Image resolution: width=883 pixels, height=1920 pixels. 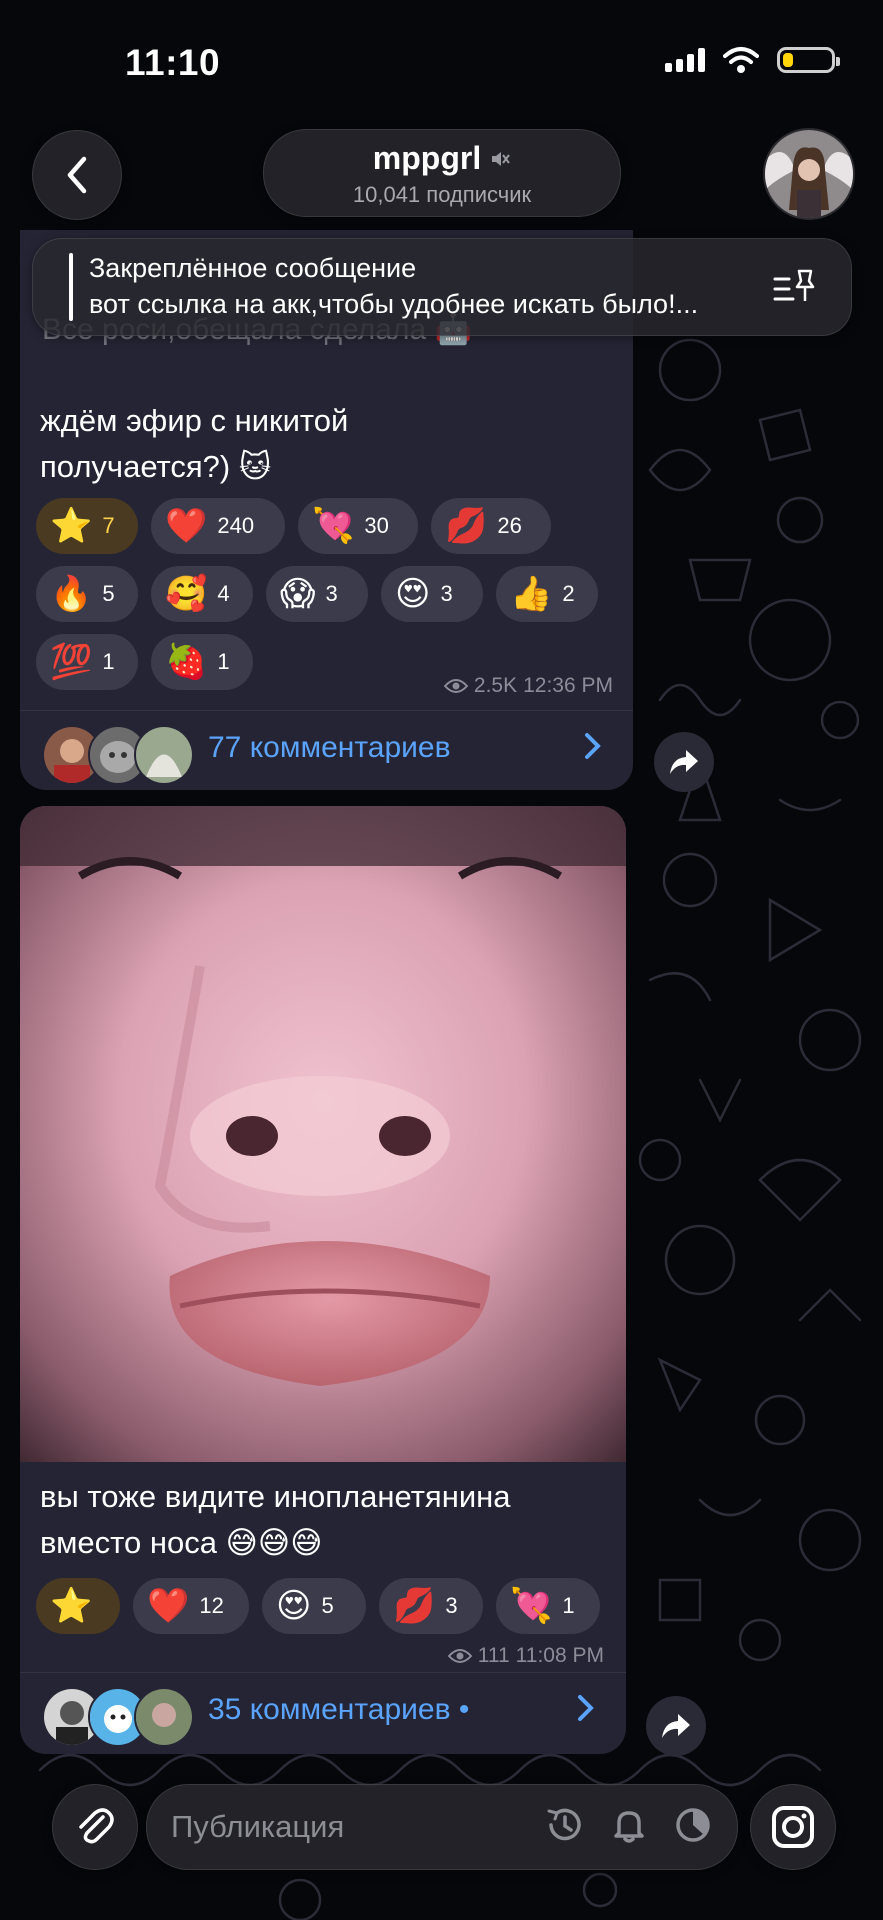 What do you see at coordinates (808, 60) in the screenshot?
I see `battery-icon` at bounding box center [808, 60].